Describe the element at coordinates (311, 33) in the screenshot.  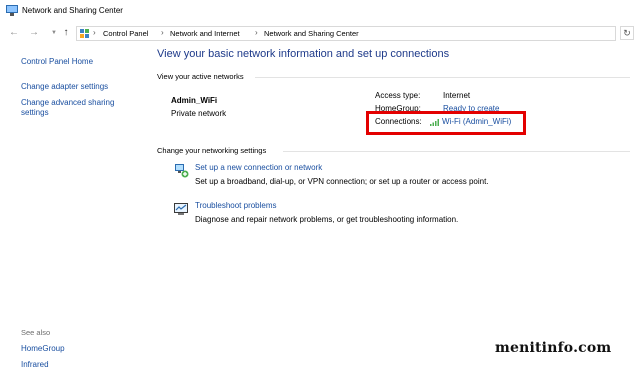
I see `breadcrumb-network-sharing-center: Network and Sharing Center` at that location.